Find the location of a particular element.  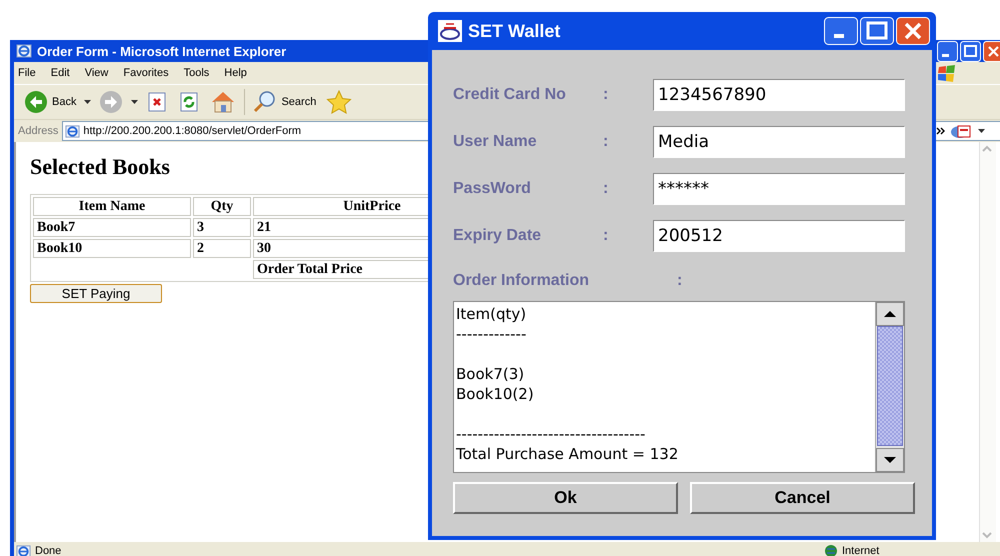

field-label: User Name is located at coordinates (495, 141).